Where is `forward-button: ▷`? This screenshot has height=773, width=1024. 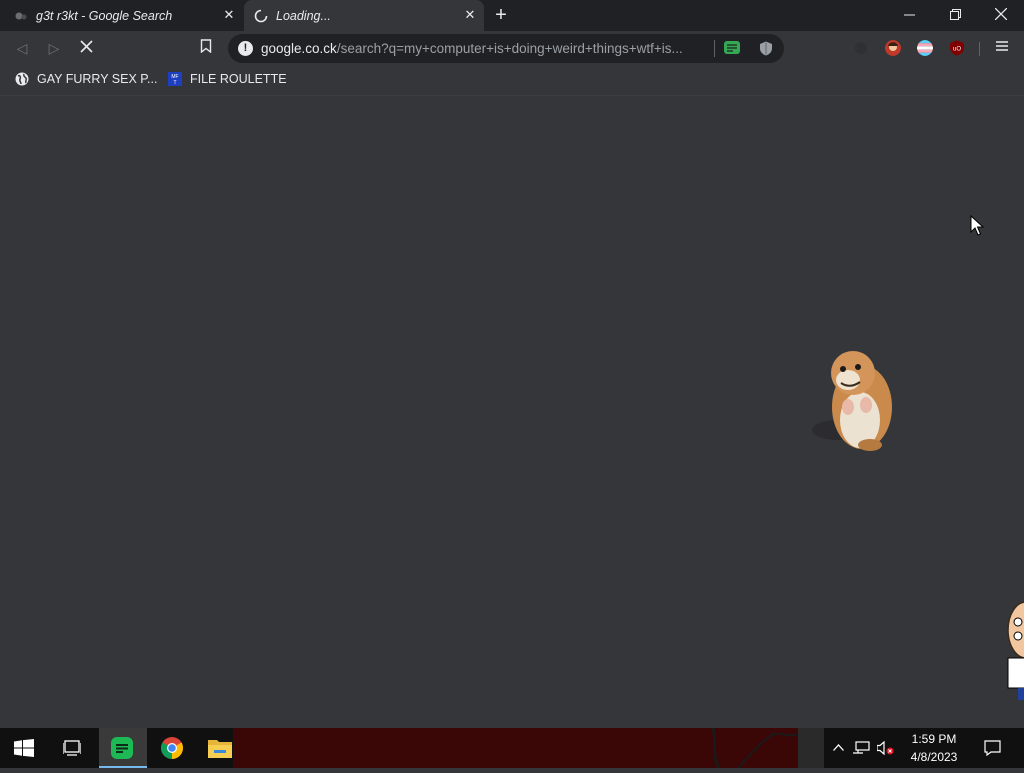
forward-button: ▷ is located at coordinates (54, 48).